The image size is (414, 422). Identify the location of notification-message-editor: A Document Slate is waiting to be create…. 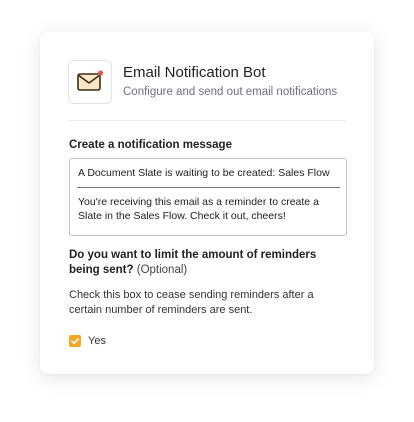
(208, 197).